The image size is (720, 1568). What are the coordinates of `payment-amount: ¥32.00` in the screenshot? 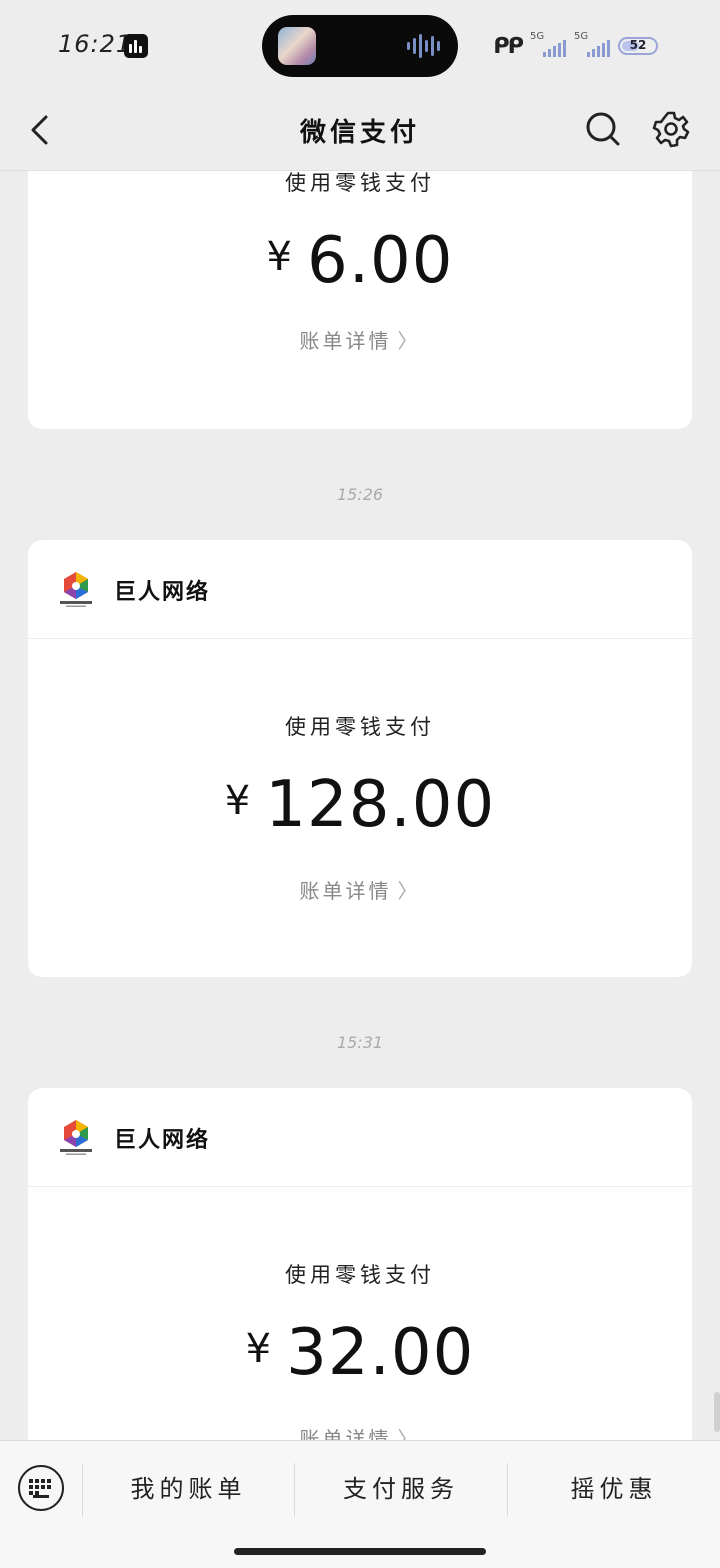 It's located at (360, 1353).